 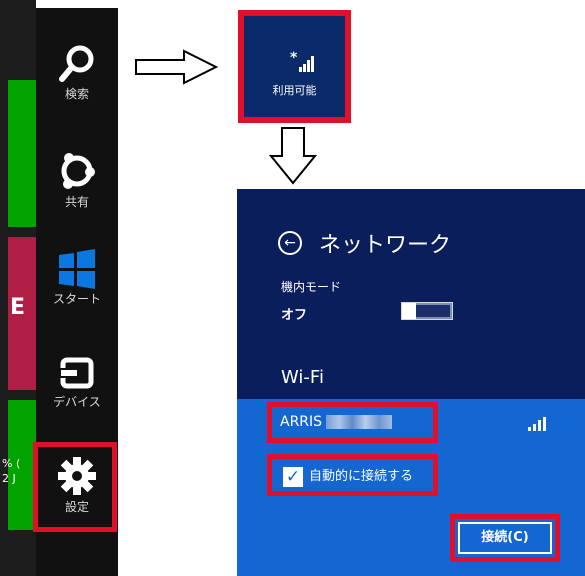 I want to click on toggle-track, so click(x=433, y=311).